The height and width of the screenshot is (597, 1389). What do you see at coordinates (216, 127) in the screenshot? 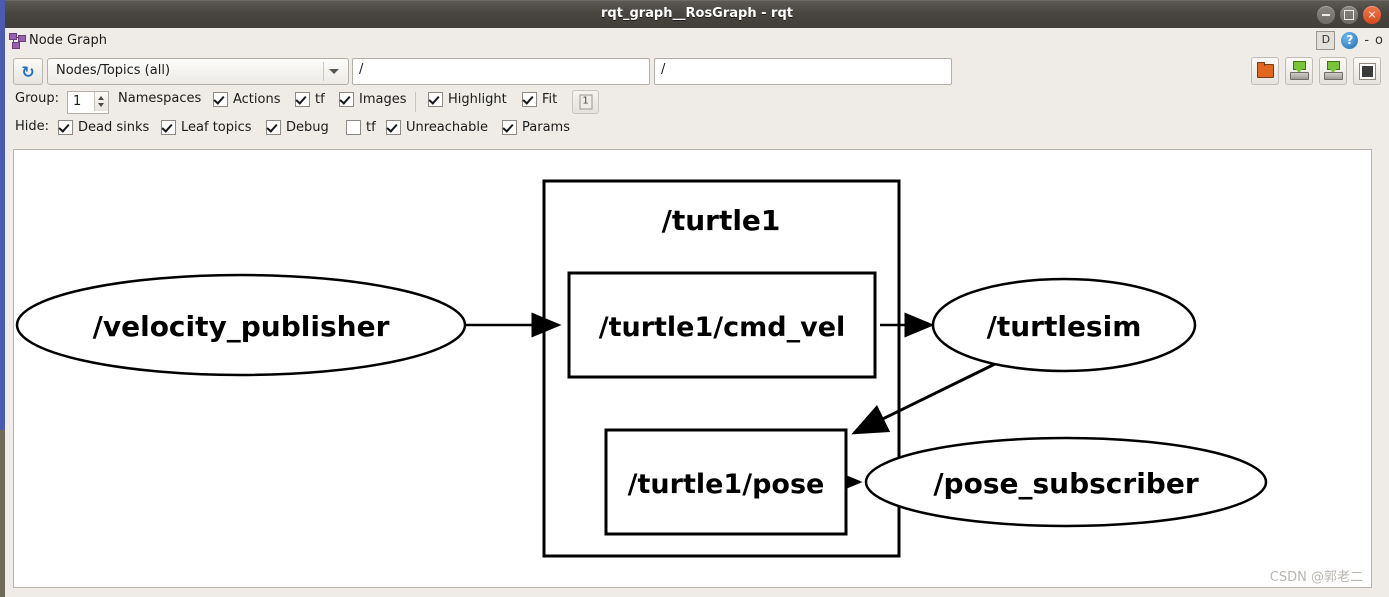
I see `hide-leaf-topics-label: Leaf topics` at bounding box center [216, 127].